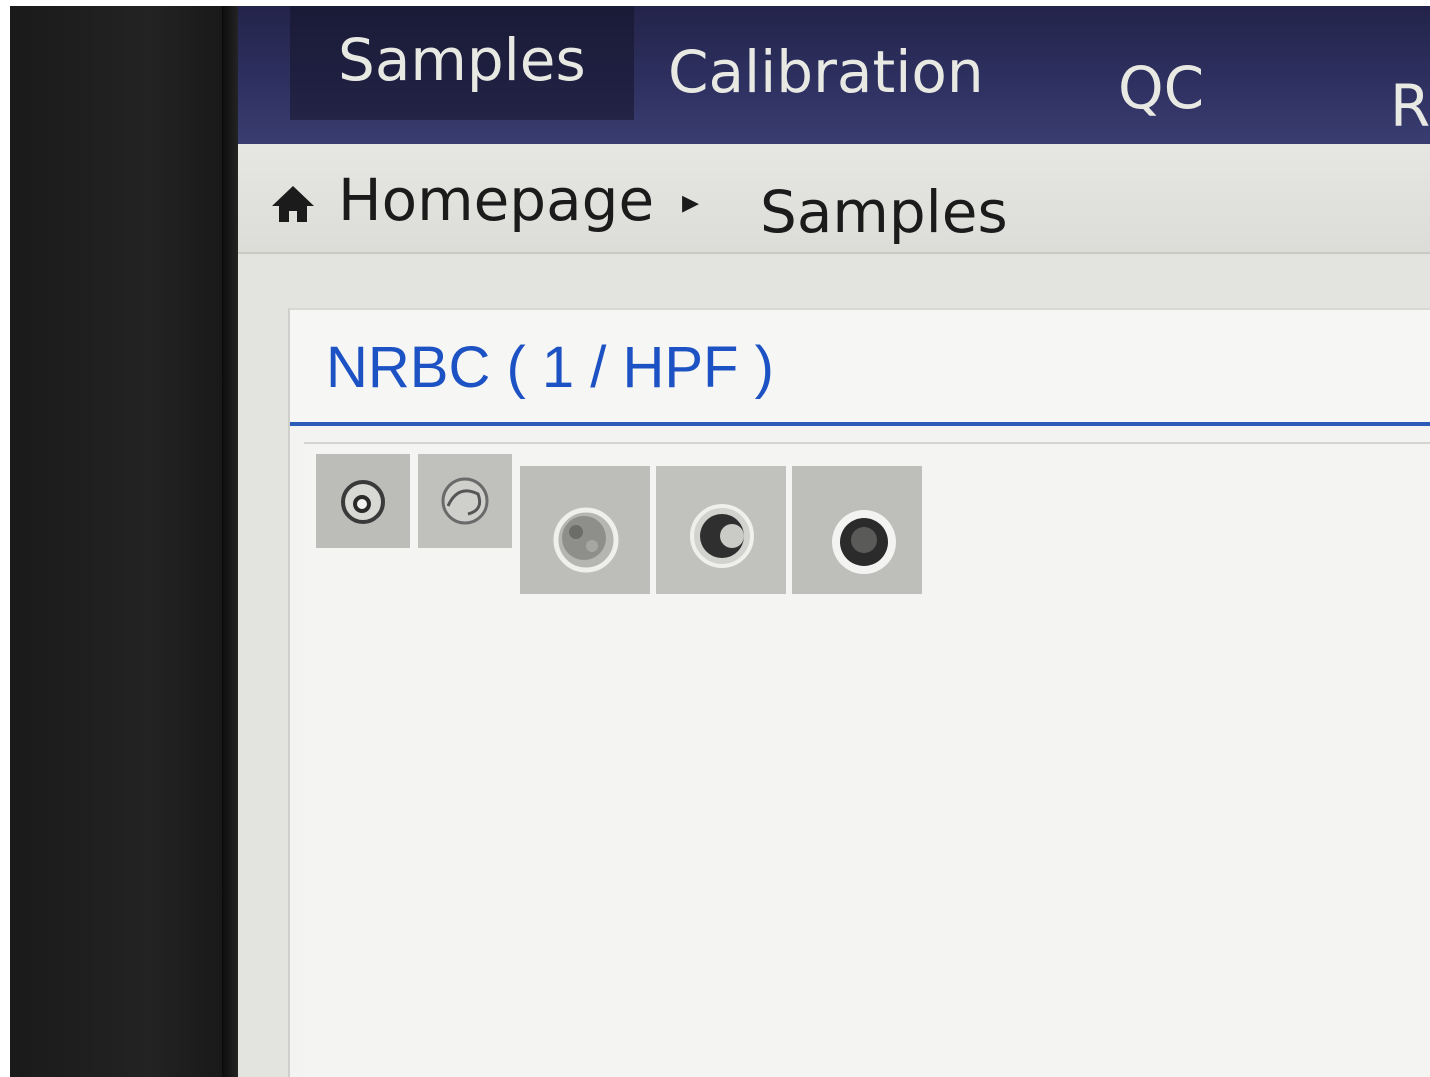  What do you see at coordinates (496, 200) in the screenshot?
I see `breadcrumb-home-link: Homepage` at bounding box center [496, 200].